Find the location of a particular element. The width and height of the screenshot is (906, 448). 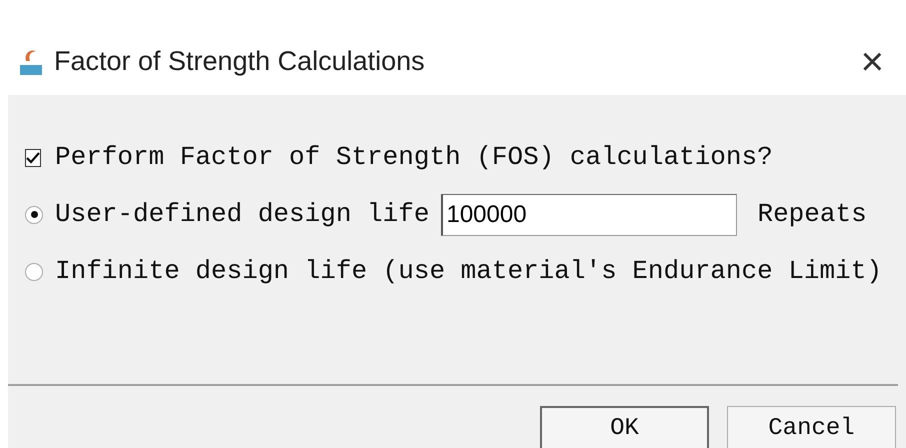

design-life-field: 100000 is located at coordinates (589, 215).